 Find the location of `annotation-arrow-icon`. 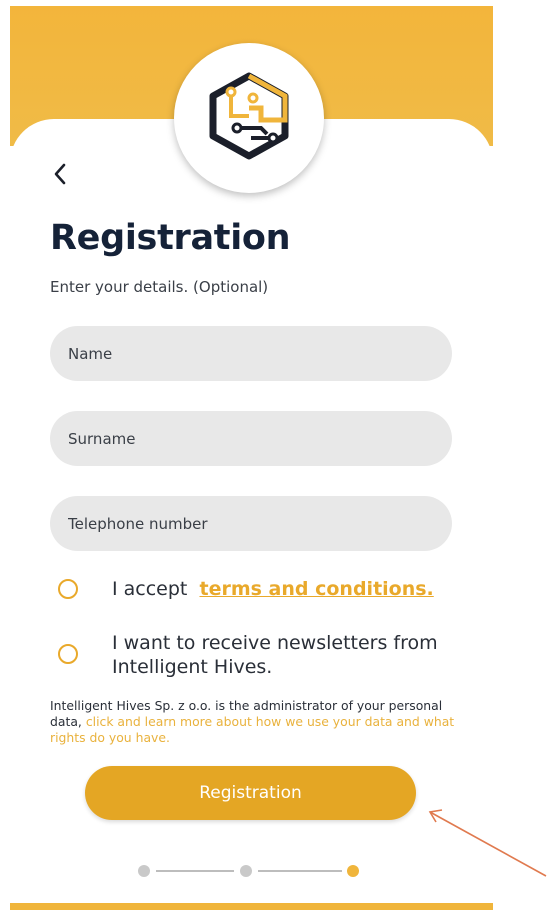

annotation-arrow-icon is located at coordinates (487, 843).